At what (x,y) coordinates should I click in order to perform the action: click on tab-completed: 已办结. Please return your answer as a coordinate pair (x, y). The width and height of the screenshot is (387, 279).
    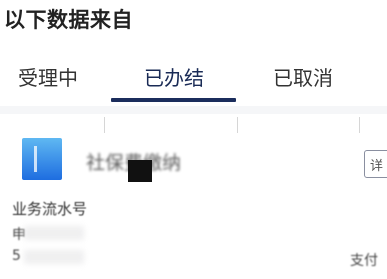
    Looking at the image, I should click on (174, 76).